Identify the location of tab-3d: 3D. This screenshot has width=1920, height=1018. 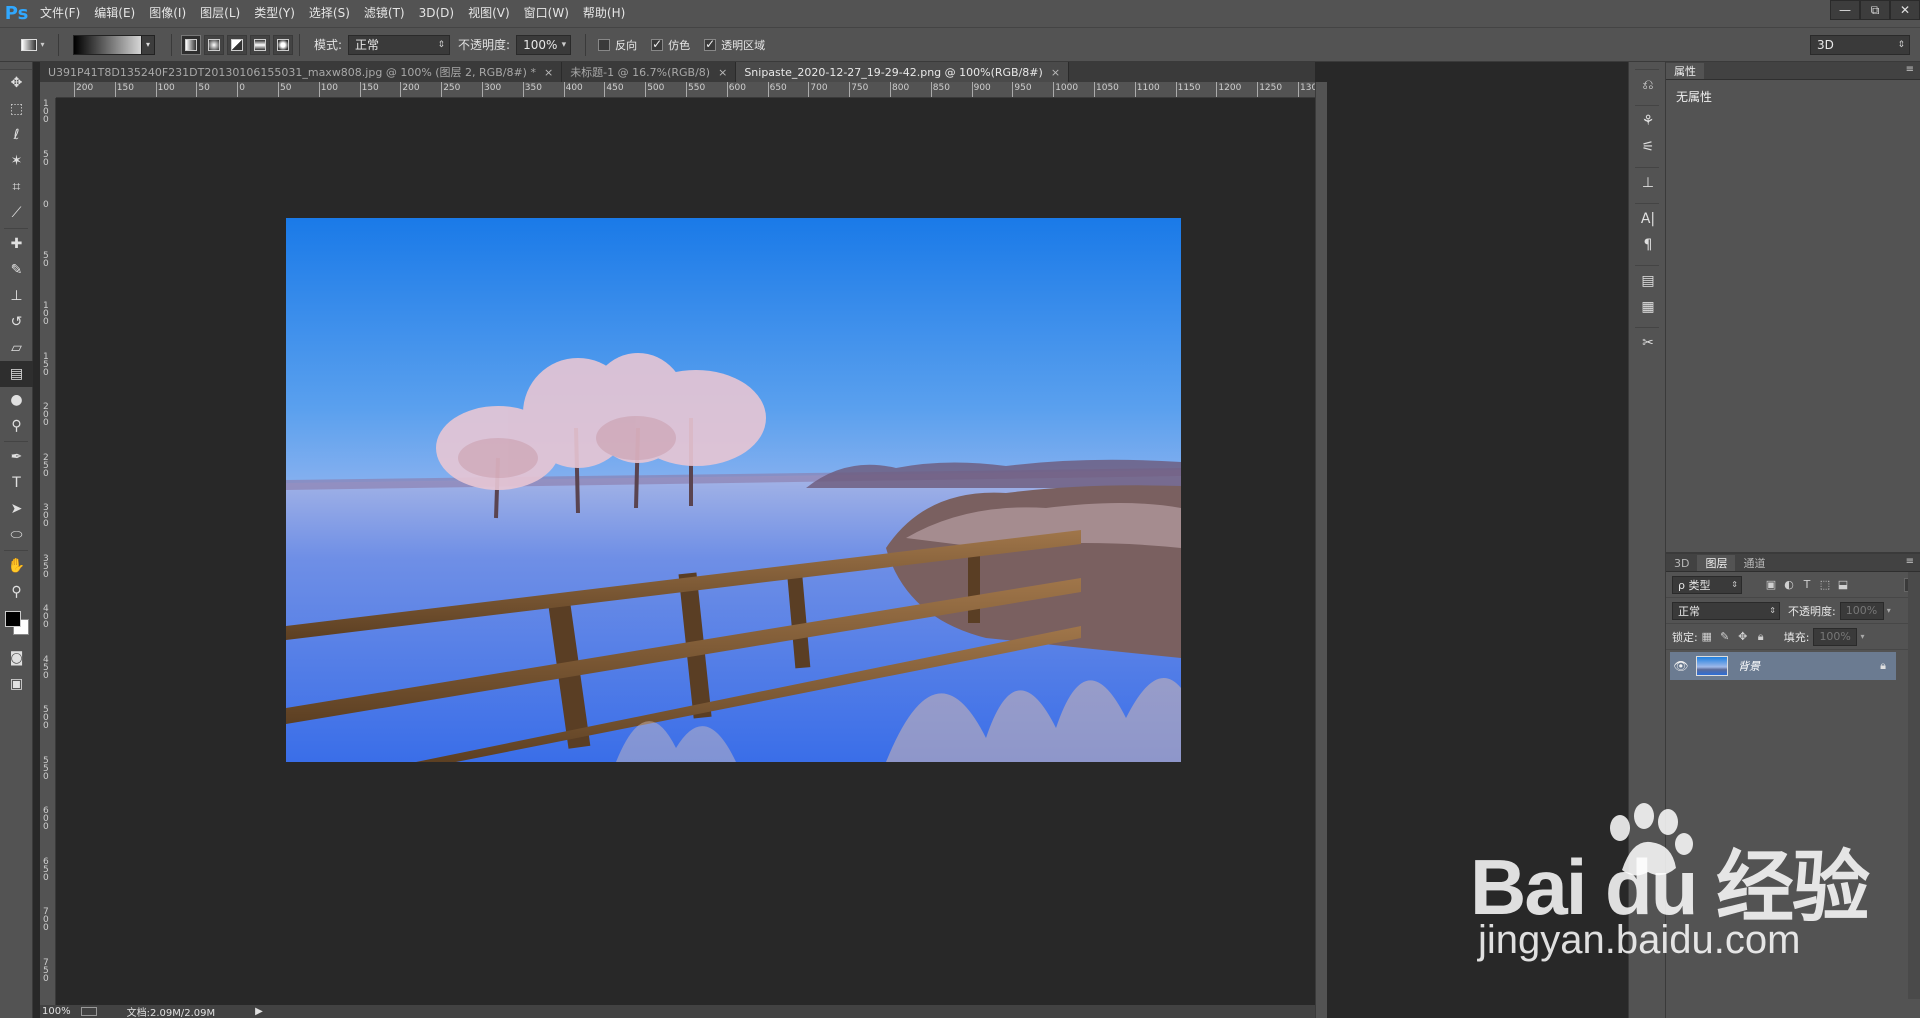
(1681, 563).